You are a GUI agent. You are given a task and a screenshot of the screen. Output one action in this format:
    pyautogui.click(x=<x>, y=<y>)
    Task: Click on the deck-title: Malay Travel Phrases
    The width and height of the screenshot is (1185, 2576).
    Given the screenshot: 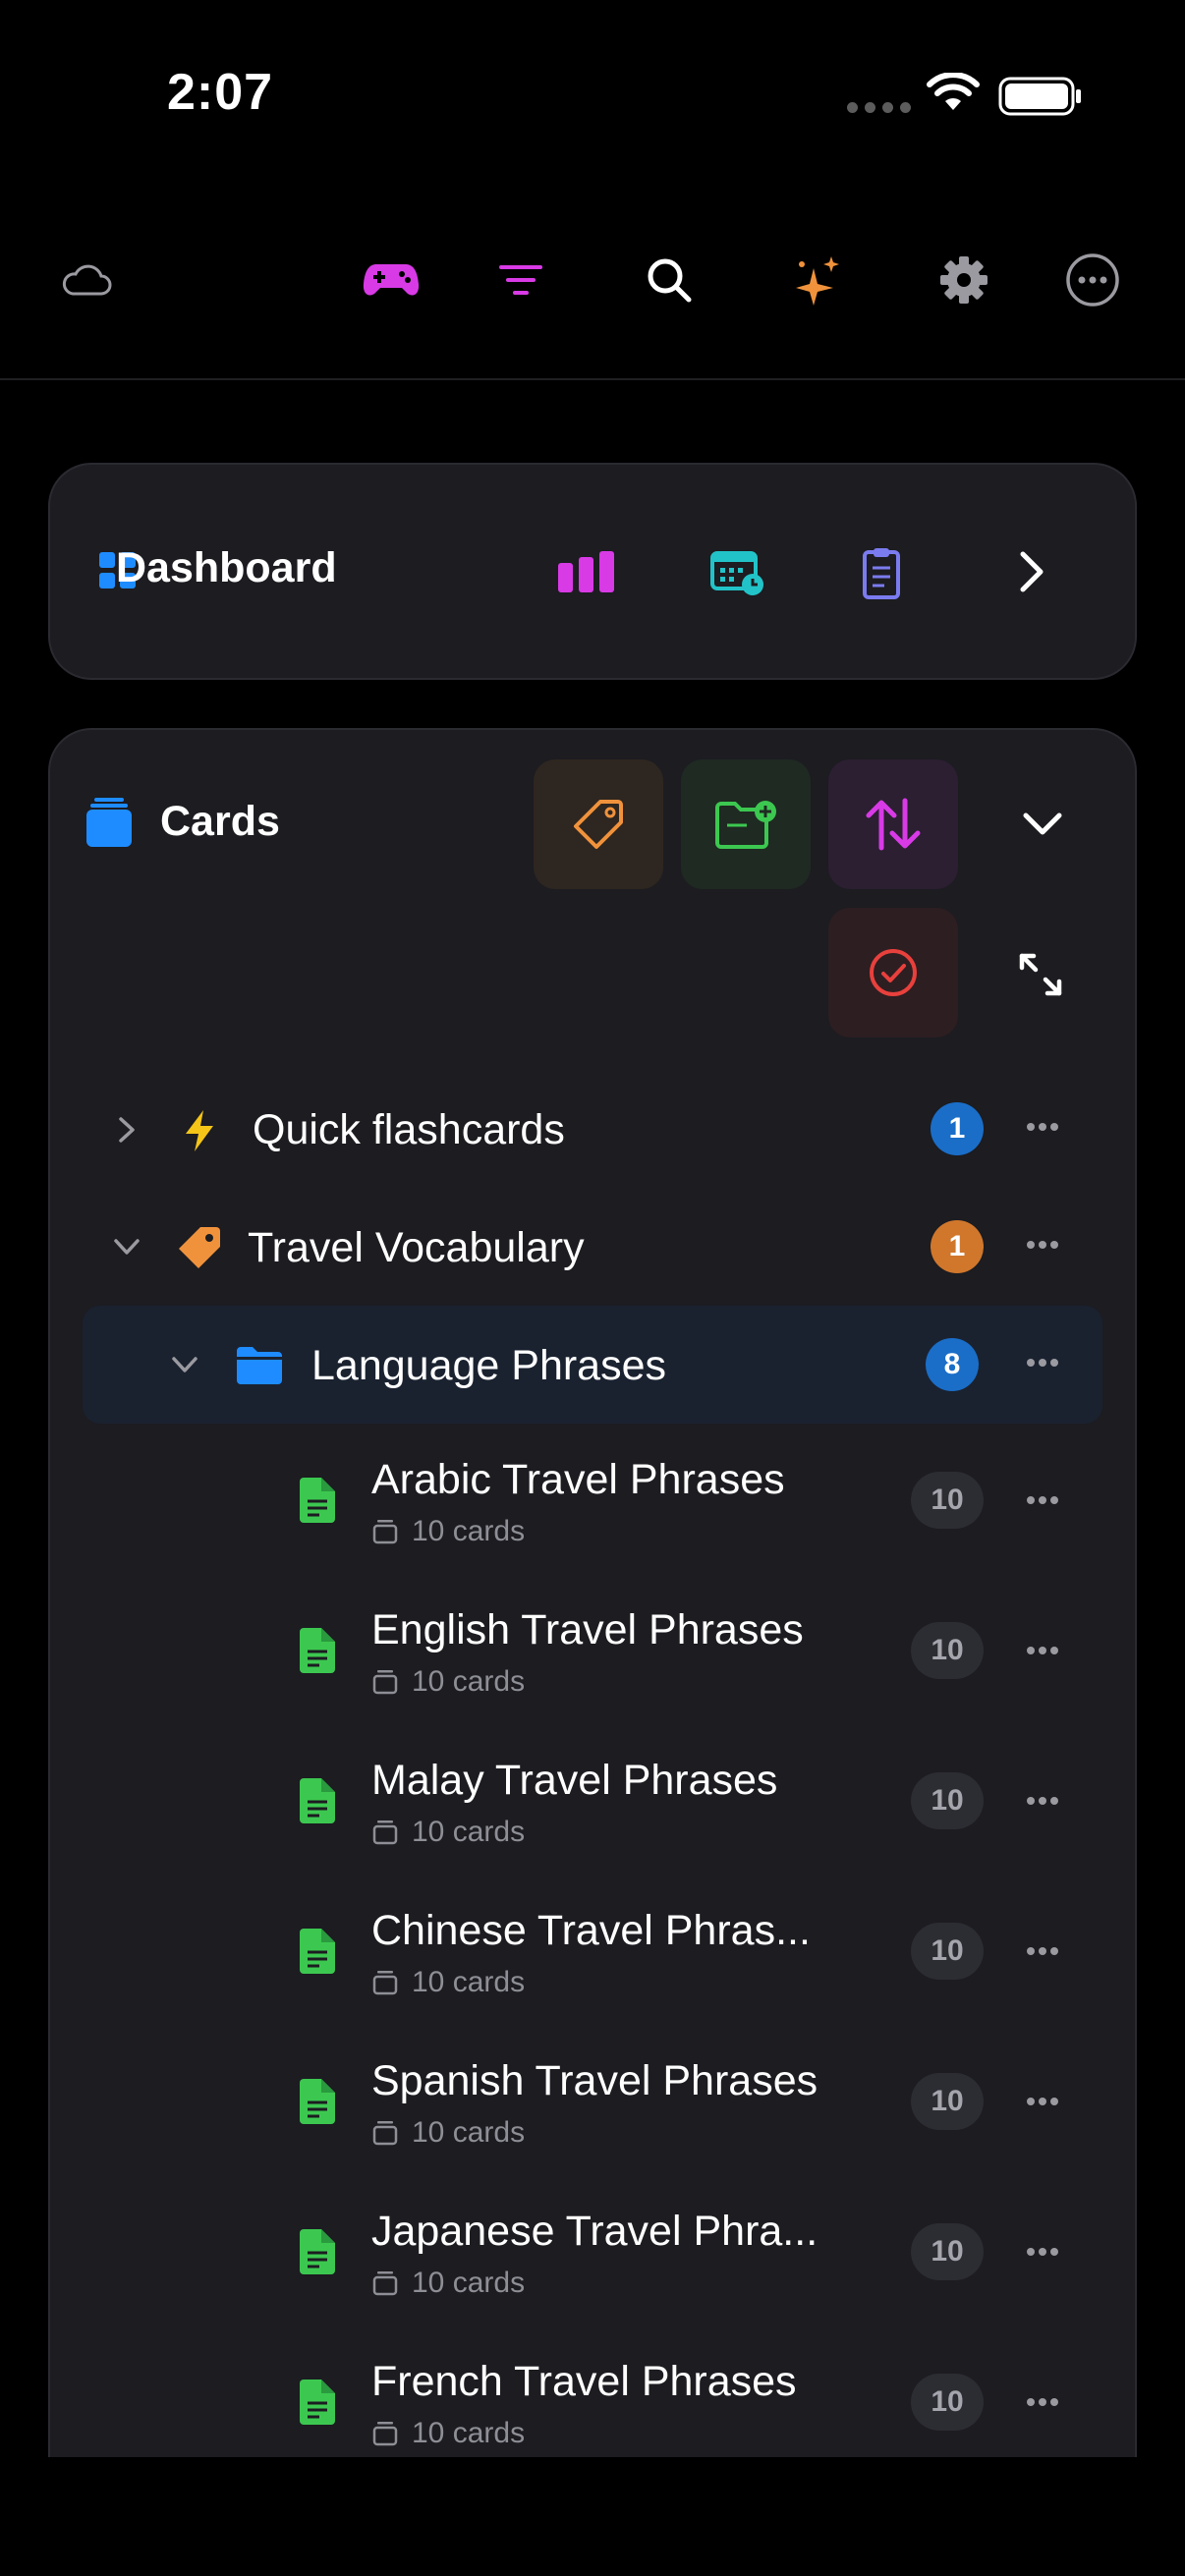 What is the action you would take?
    pyautogui.click(x=574, y=1781)
    